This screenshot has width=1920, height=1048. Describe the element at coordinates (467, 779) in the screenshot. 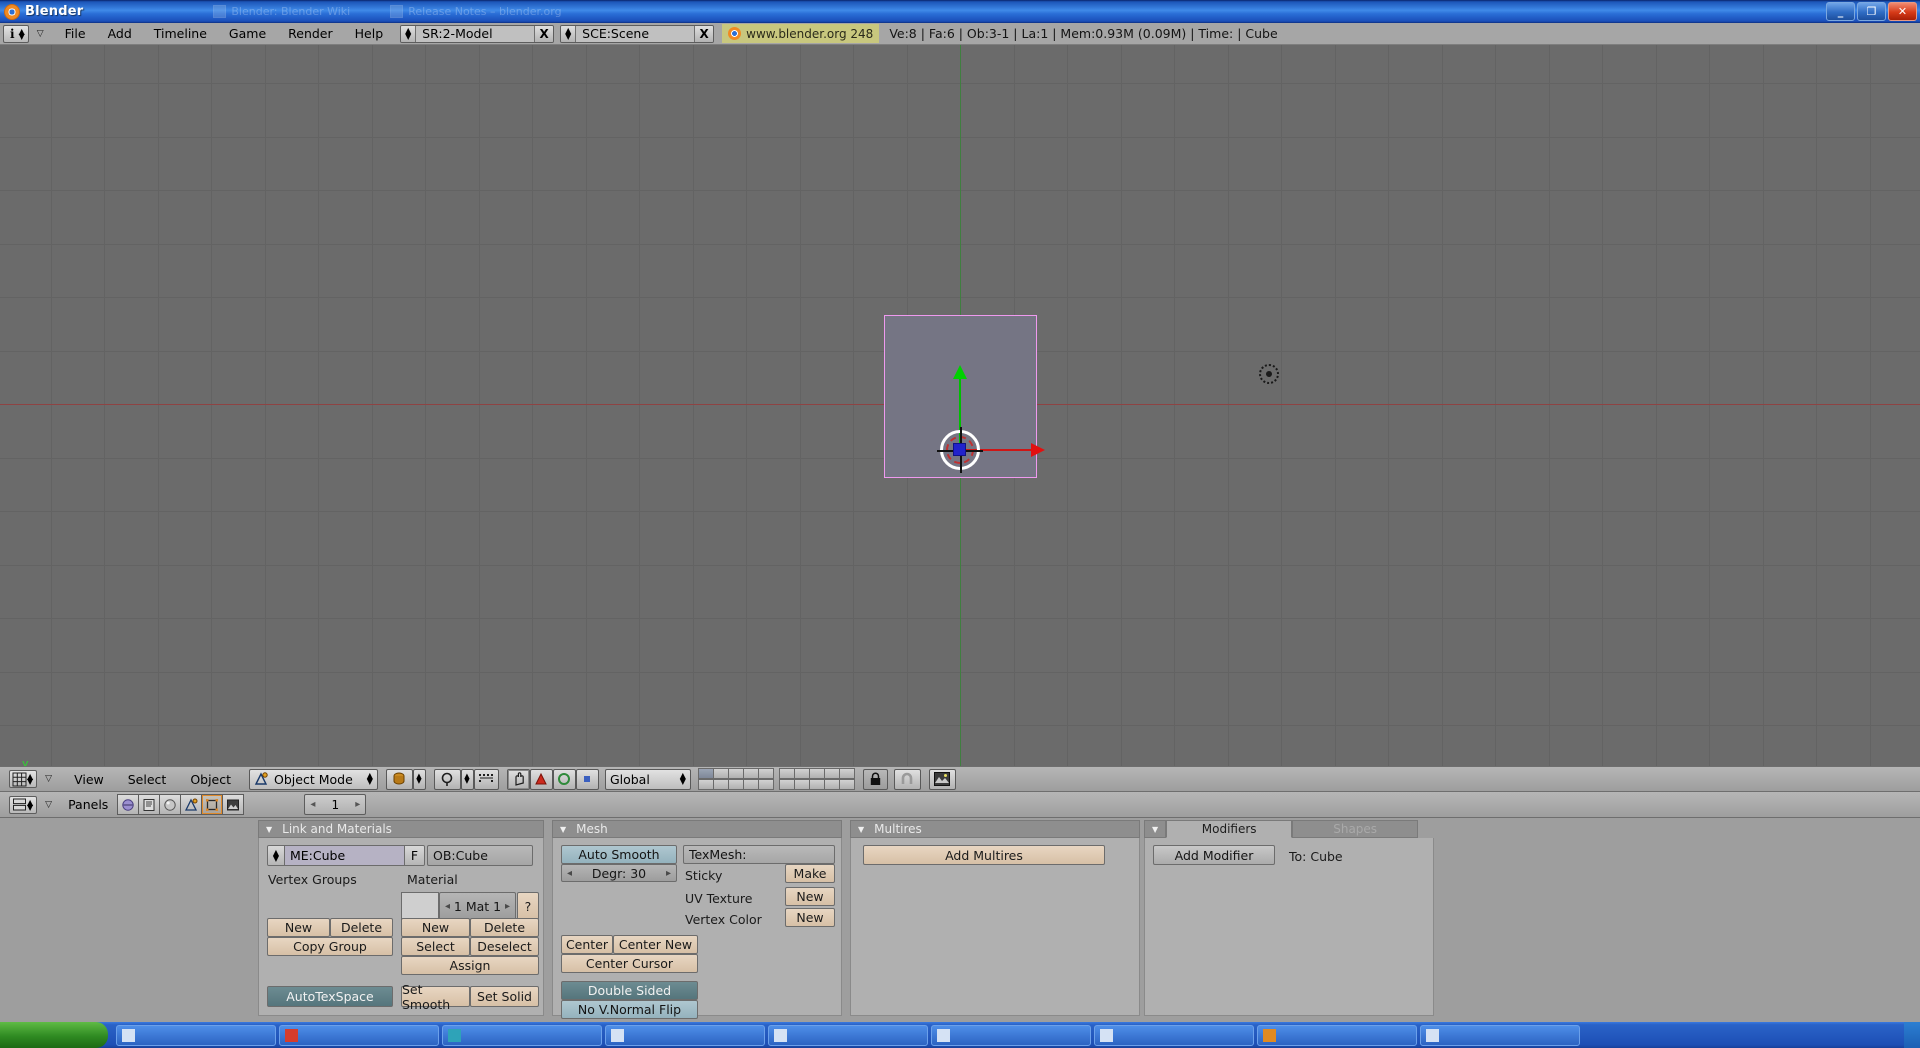

I see `pivot-dropdown: ▲ ▼` at that location.